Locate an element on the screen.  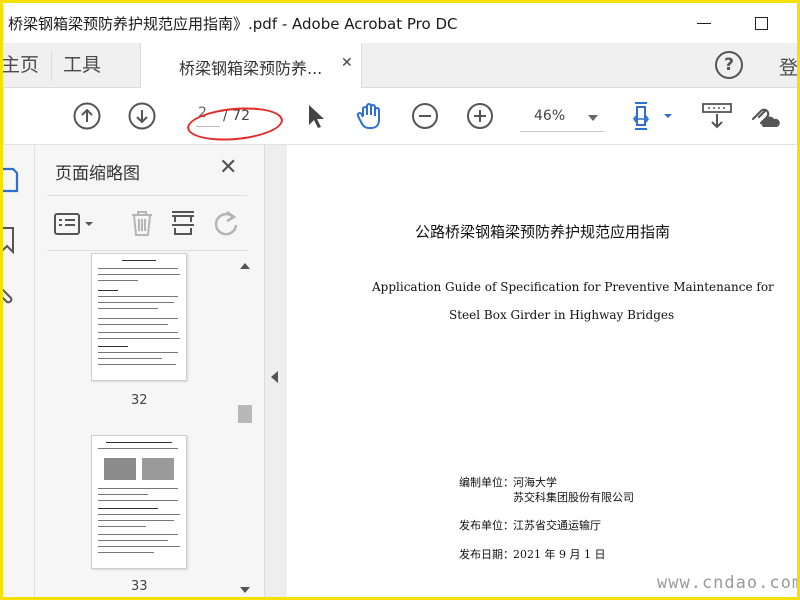
scrollbar-thumb is located at coordinates (245, 414).